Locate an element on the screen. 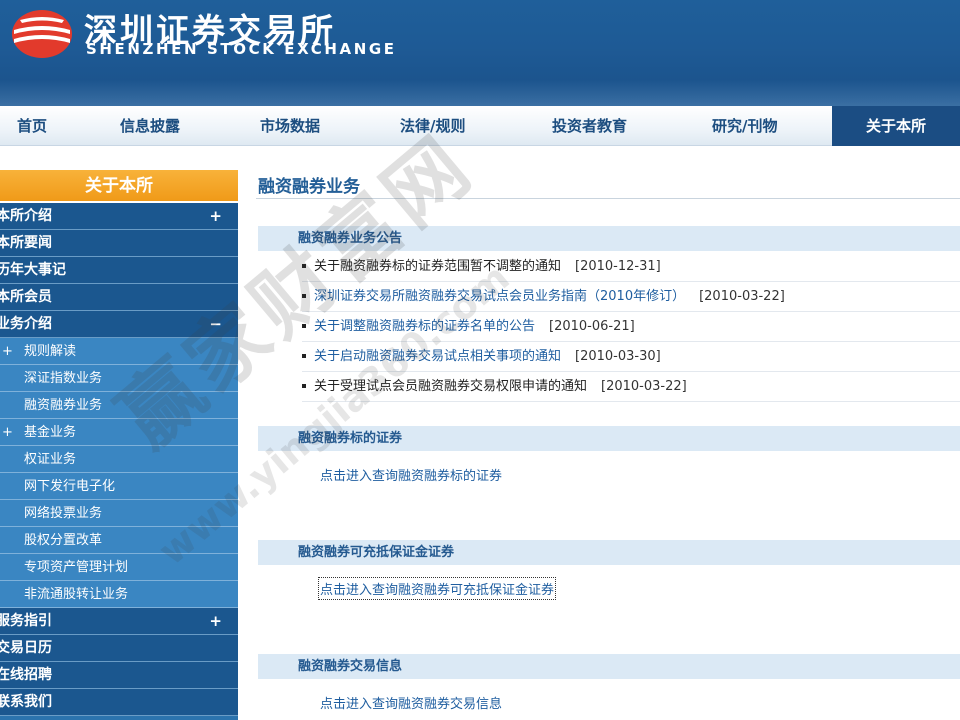 This screenshot has width=960, height=720. section-header-trading-info: 融资融券交易信息 is located at coordinates (609, 666).